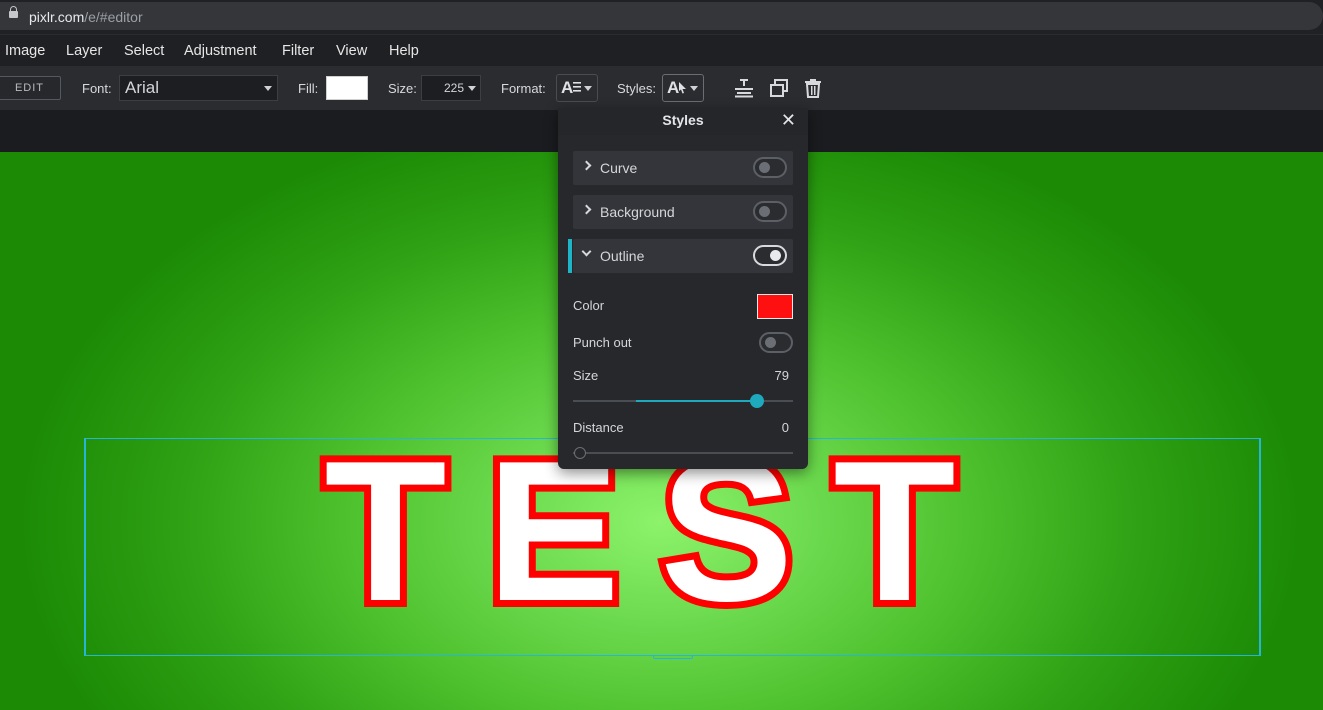 This screenshot has height=710, width=1323. Describe the element at coordinates (220, 51) in the screenshot. I see `menu-adjustment: Adjustment` at that location.